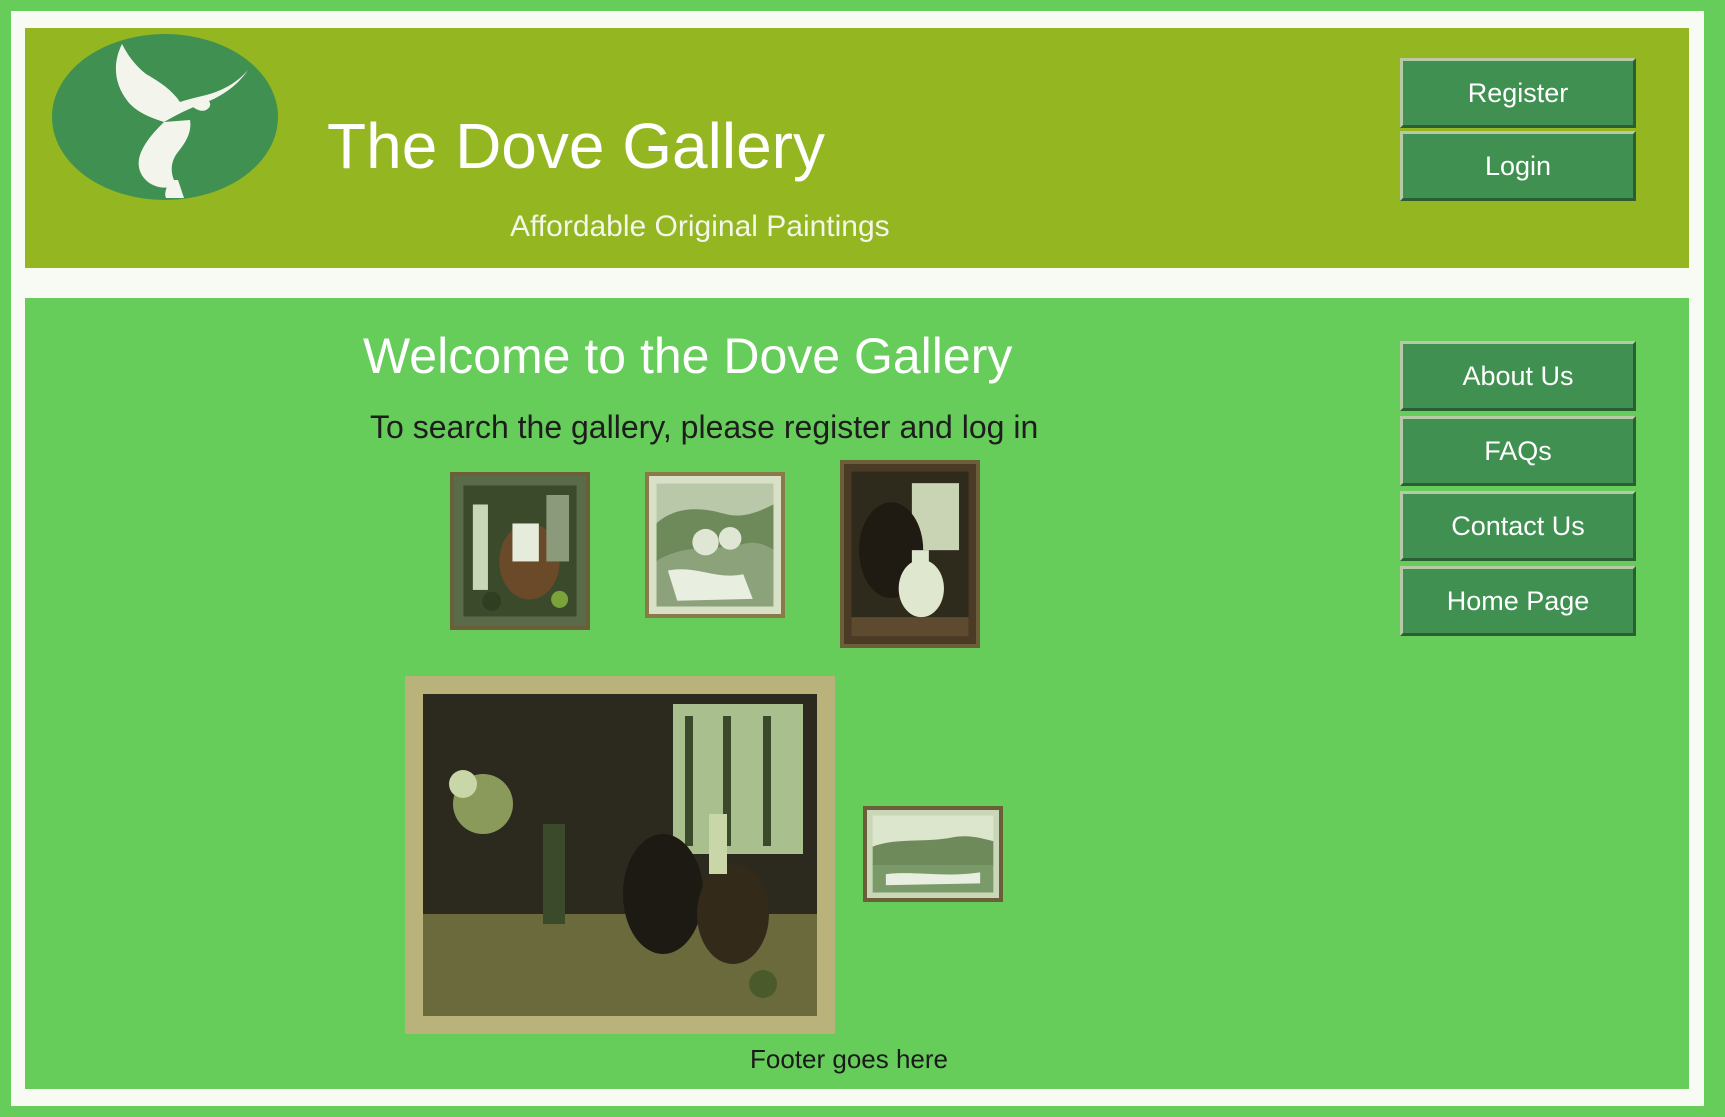  What do you see at coordinates (715, 545) in the screenshot?
I see `painting-landscape-hills` at bounding box center [715, 545].